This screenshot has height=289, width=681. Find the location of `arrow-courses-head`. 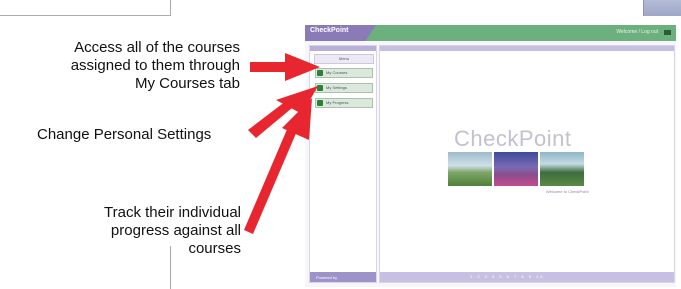

arrow-courses-head is located at coordinates (302, 67).